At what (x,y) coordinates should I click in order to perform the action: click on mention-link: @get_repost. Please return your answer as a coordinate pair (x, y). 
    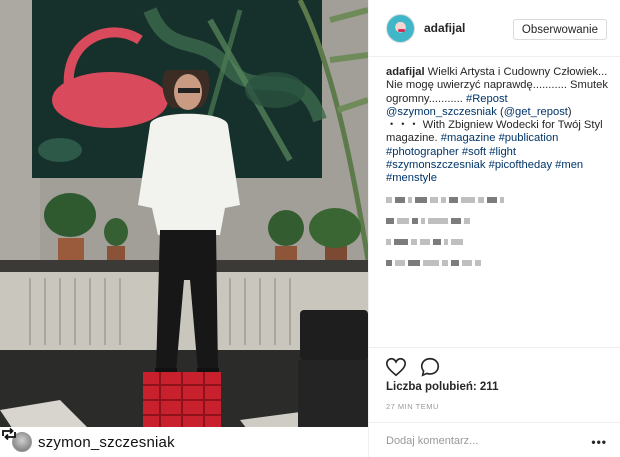
    Looking at the image, I should click on (536, 112).